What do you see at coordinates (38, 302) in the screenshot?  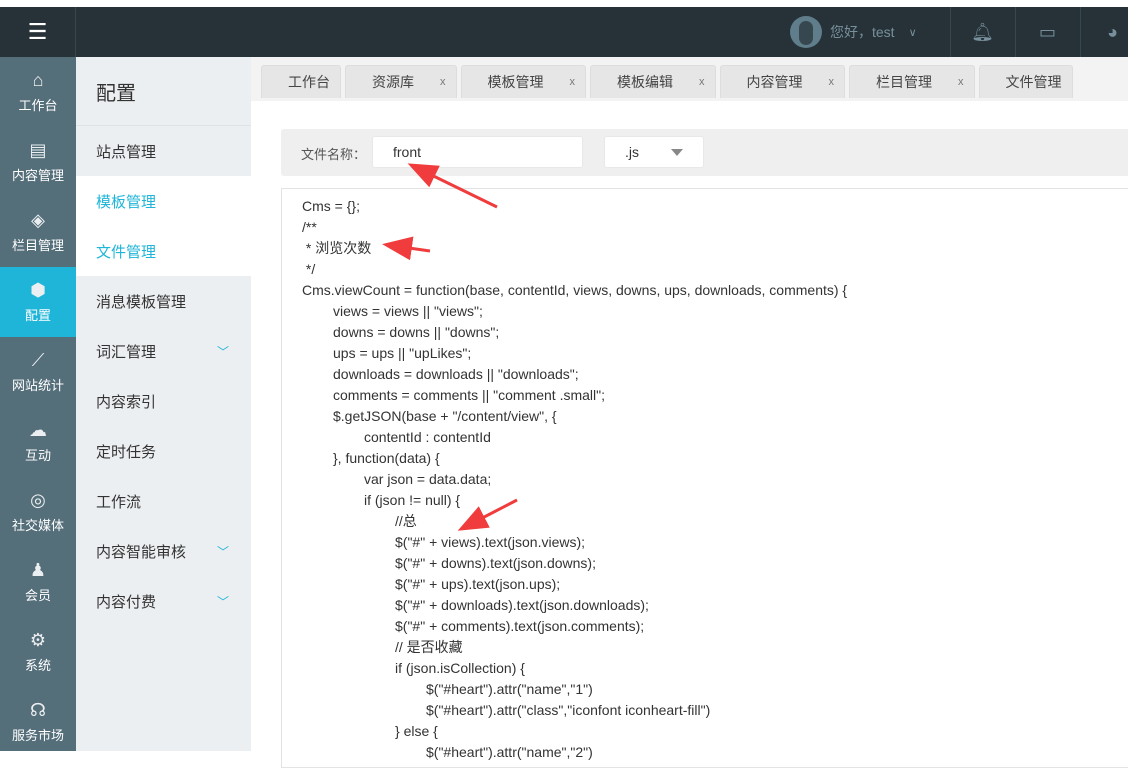 I see `nav-item: ⬢ 配置` at bounding box center [38, 302].